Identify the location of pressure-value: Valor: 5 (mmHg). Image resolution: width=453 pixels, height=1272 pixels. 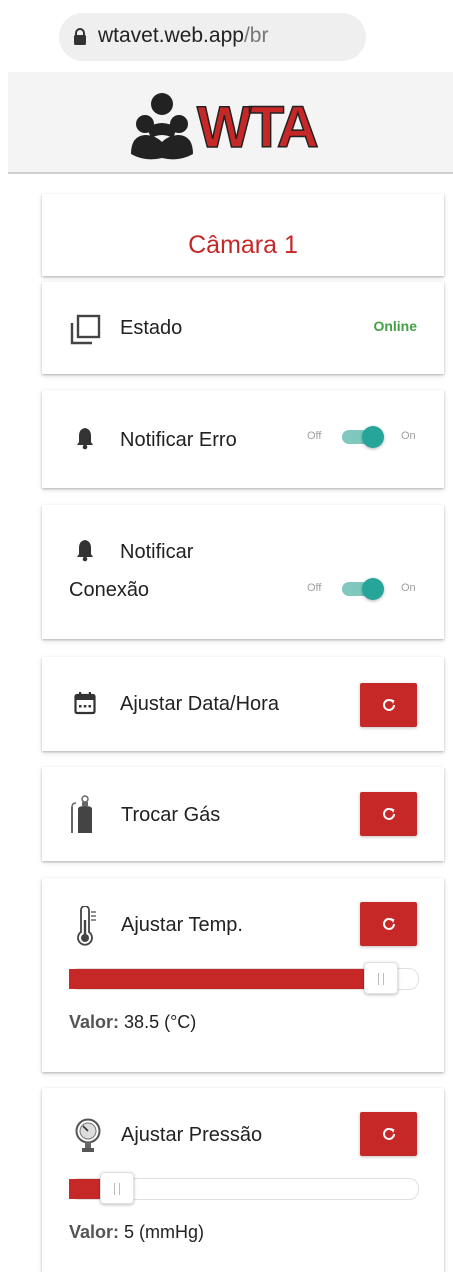
(136, 1232).